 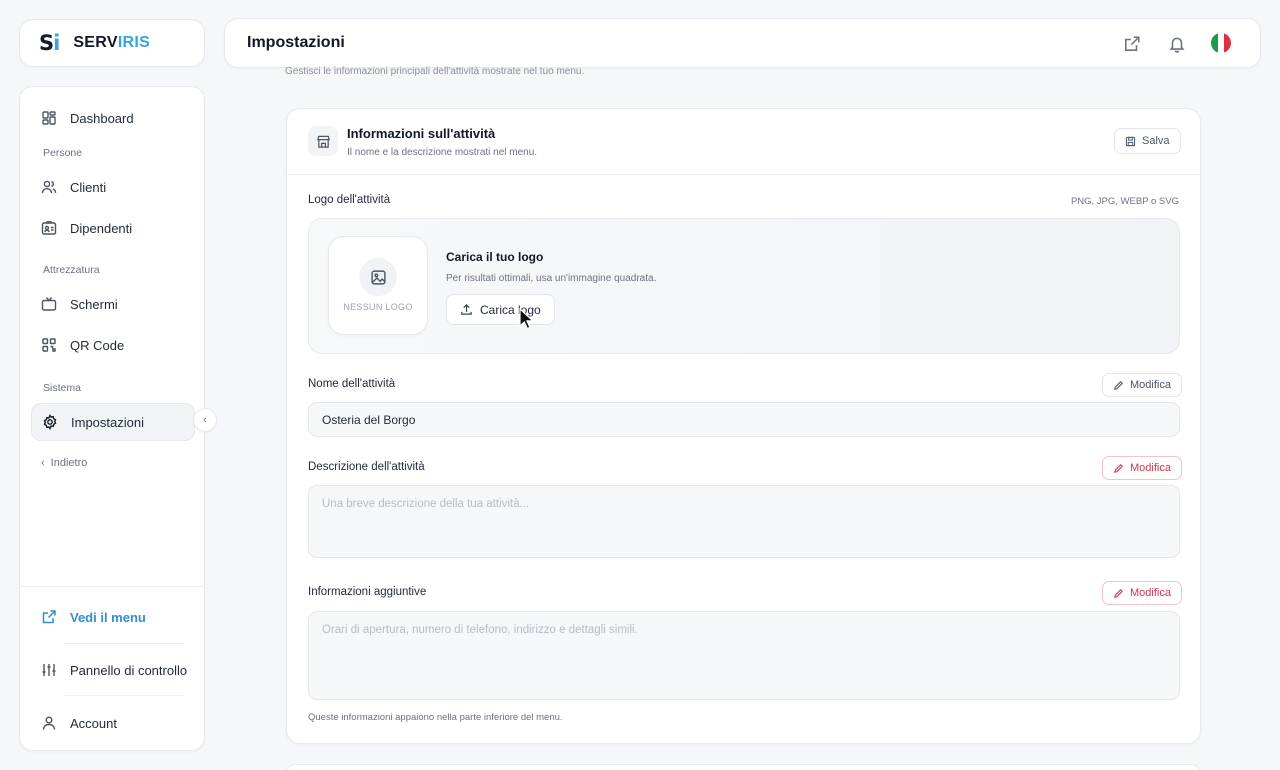 I want to click on section-label-attrezzatura: Attrezzatura, so click(x=71, y=270).